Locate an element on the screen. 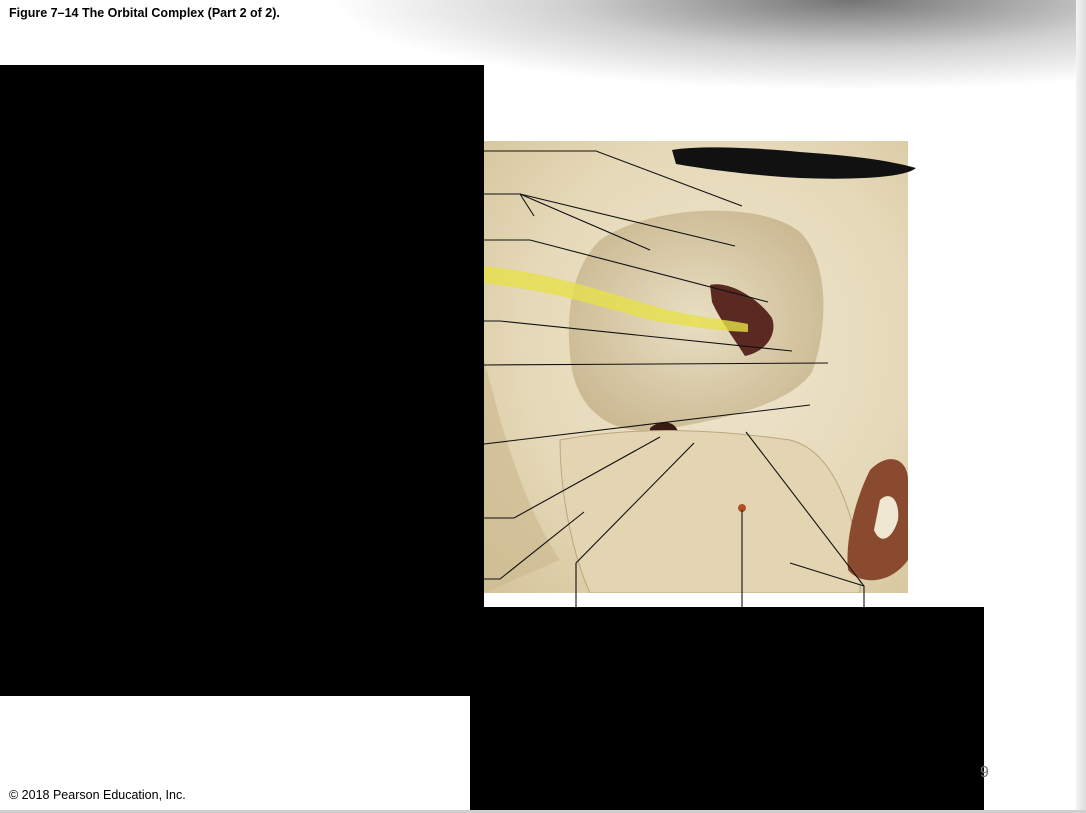  page-number: 9 is located at coordinates (984, 772).